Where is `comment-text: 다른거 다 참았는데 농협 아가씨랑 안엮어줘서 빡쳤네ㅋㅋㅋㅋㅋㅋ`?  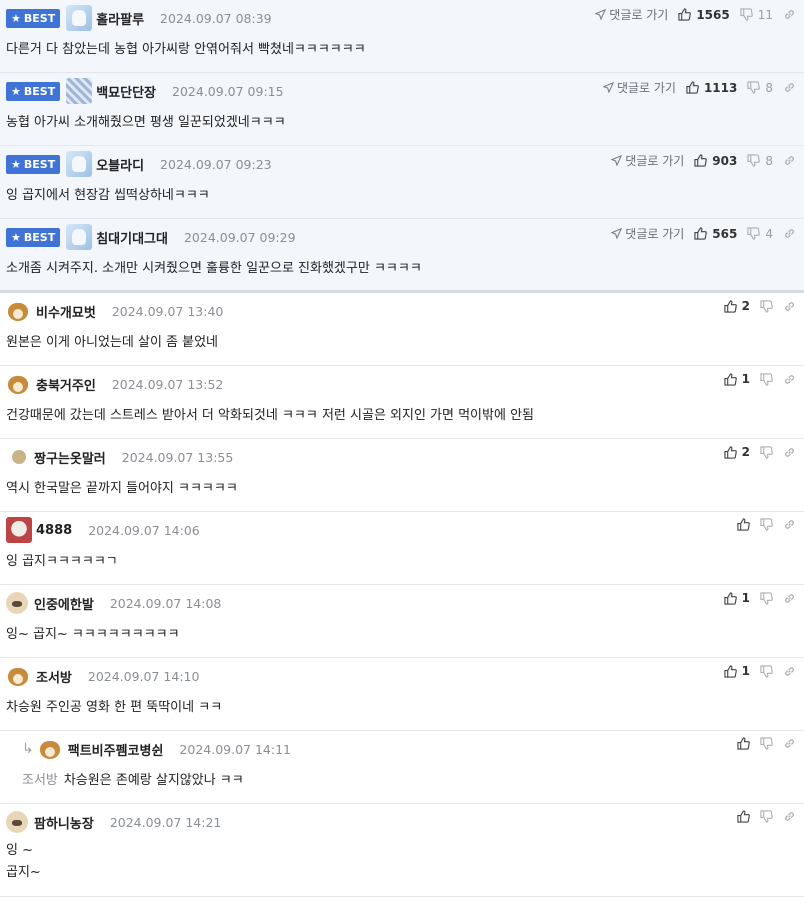 comment-text: 다른거 다 참았는데 농협 아가씨랑 안엮어줘서 빡쳤네ㅋㅋㅋㅋㅋㅋ is located at coordinates (186, 49).